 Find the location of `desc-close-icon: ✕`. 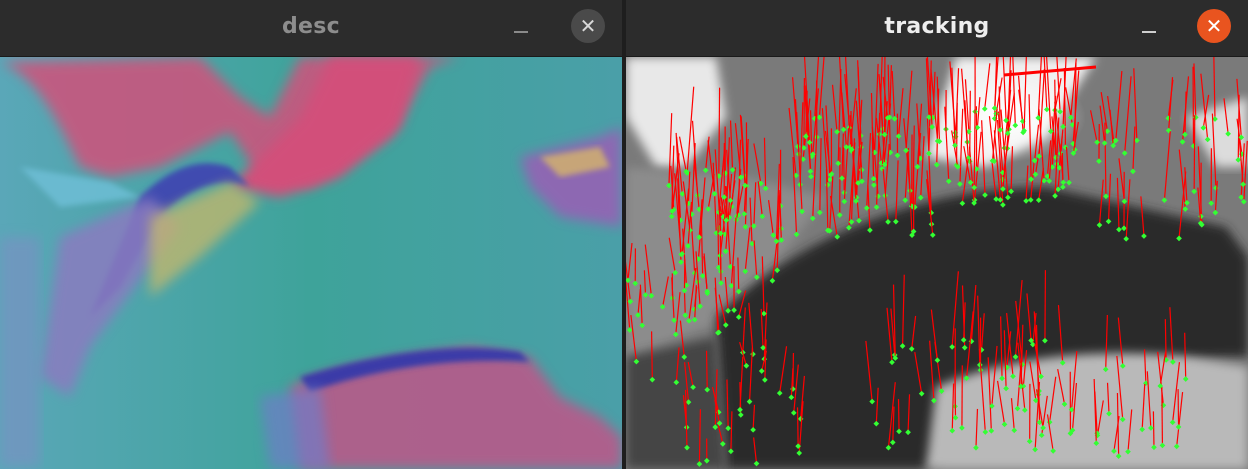

desc-close-icon: ✕ is located at coordinates (588, 26).